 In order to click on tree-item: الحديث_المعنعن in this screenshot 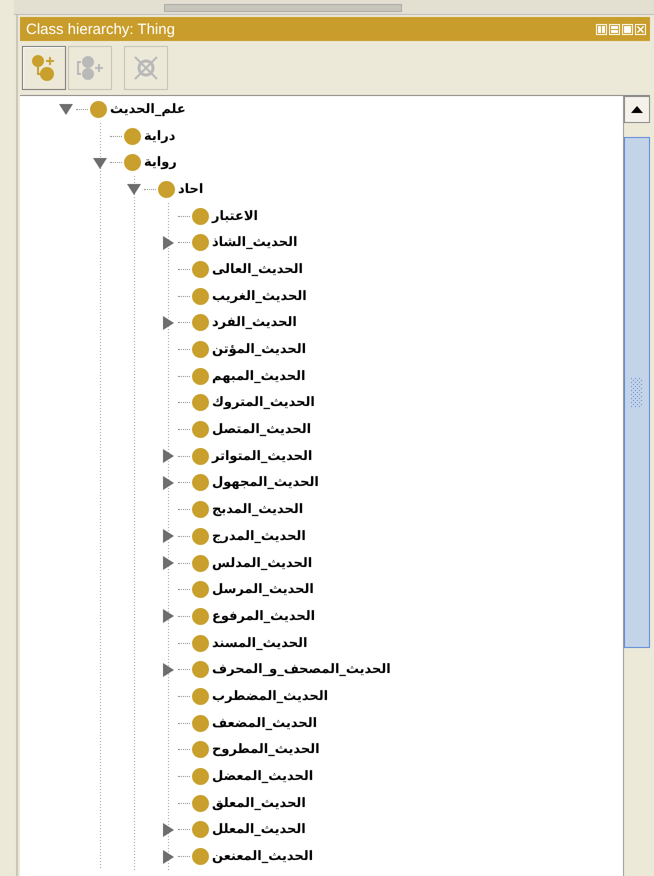, I will do `click(263, 856)`.